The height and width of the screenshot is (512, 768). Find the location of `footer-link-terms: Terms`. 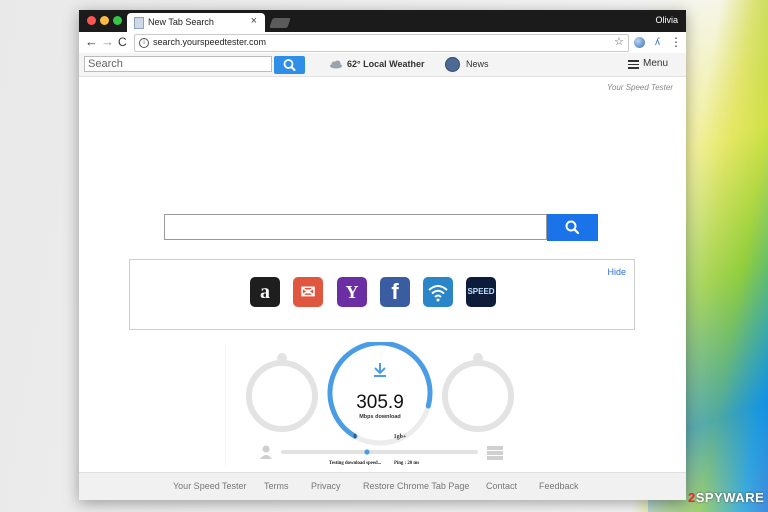

footer-link-terms: Terms is located at coordinates (276, 486).